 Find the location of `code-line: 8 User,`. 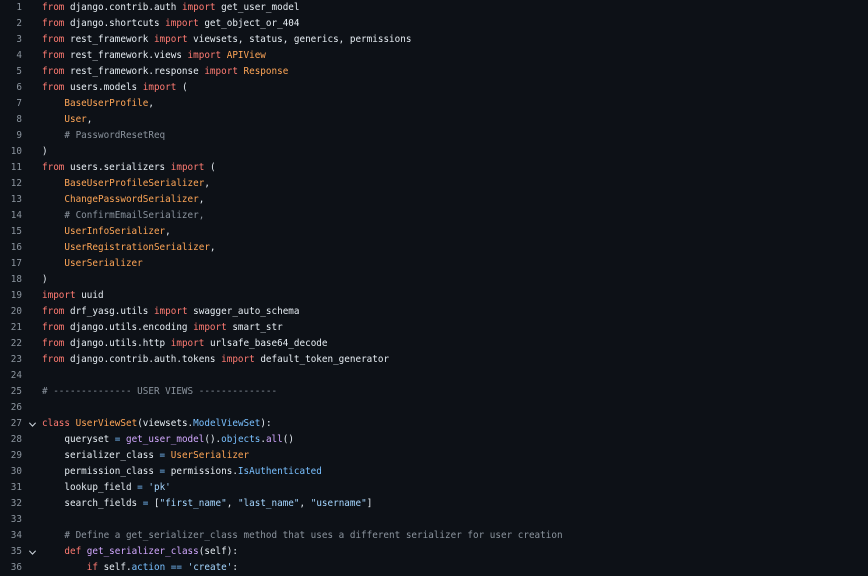

code-line: 8 User, is located at coordinates (434, 120).